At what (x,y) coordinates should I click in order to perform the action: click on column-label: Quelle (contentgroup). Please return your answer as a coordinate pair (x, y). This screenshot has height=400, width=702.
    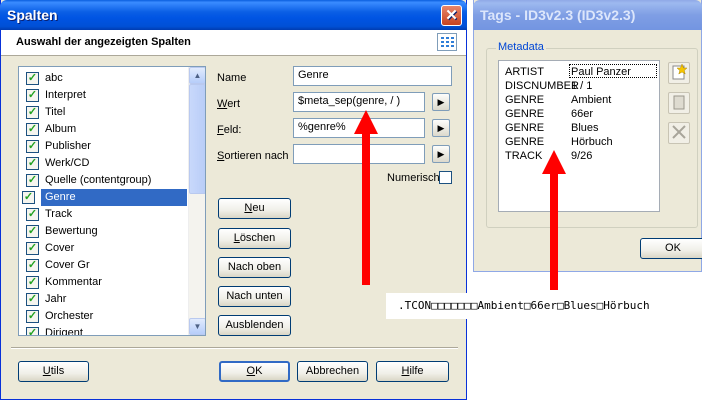
    Looking at the image, I should click on (98, 180).